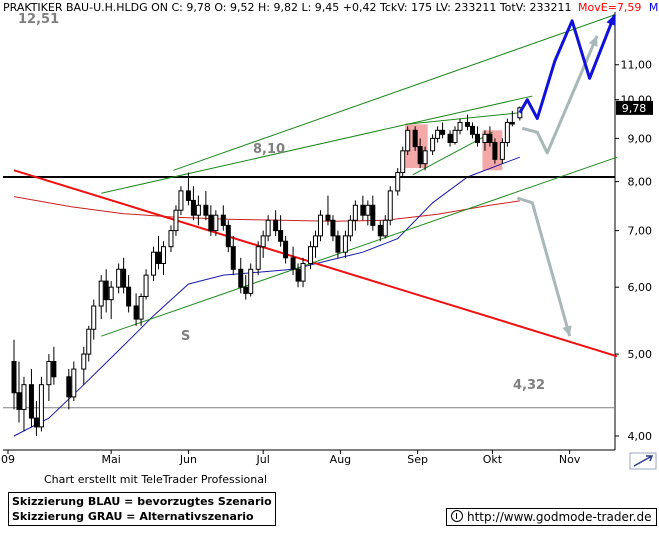 The height and width of the screenshot is (543, 659). Describe the element at coordinates (637, 65) in the screenshot. I see `y-tick-label: 11,00` at that location.